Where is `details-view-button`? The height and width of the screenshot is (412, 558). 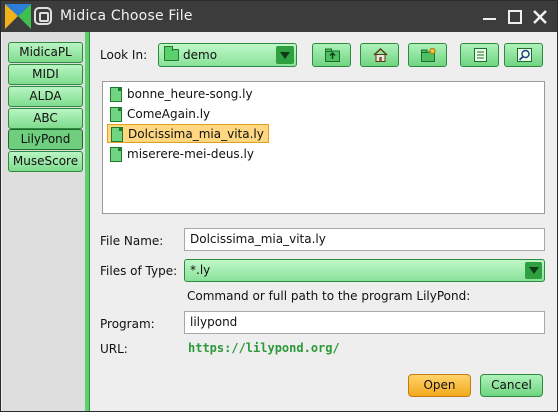
details-view-button is located at coordinates (523, 55).